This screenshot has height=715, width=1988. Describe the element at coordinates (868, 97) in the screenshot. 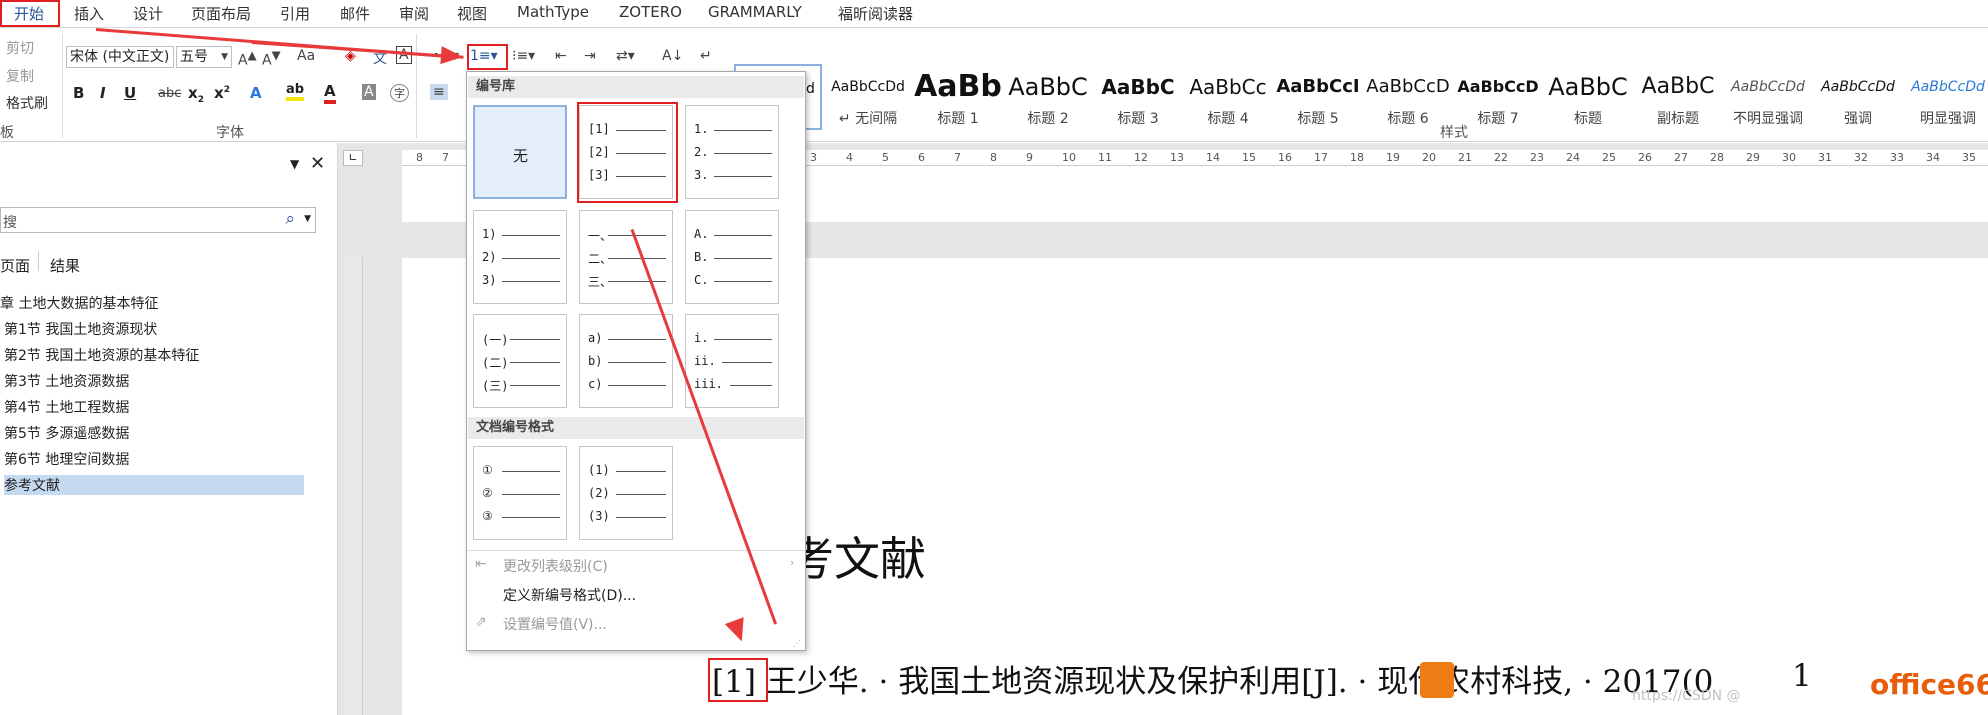

I see `style-2: AaBbCcDd ↵ 无间隔` at that location.